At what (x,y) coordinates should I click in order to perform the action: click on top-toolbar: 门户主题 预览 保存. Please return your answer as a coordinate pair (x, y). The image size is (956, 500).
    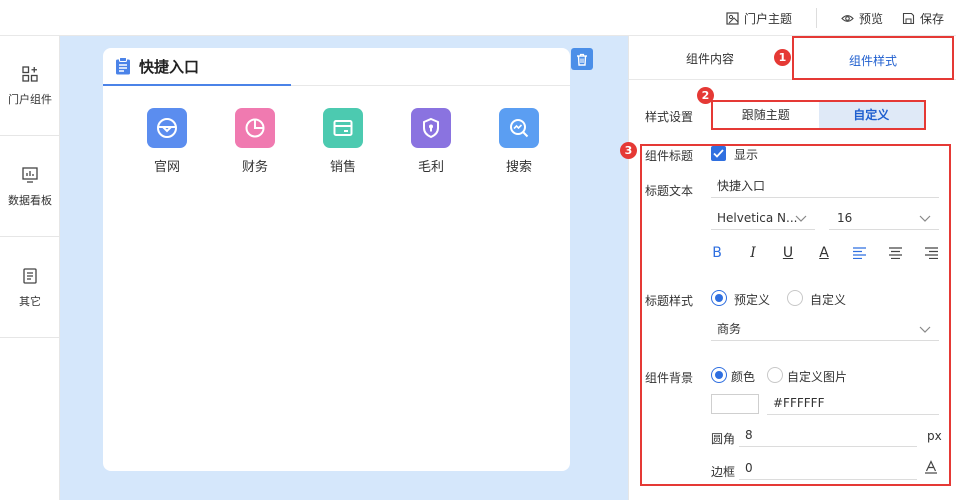
    Looking at the image, I should click on (478, 18).